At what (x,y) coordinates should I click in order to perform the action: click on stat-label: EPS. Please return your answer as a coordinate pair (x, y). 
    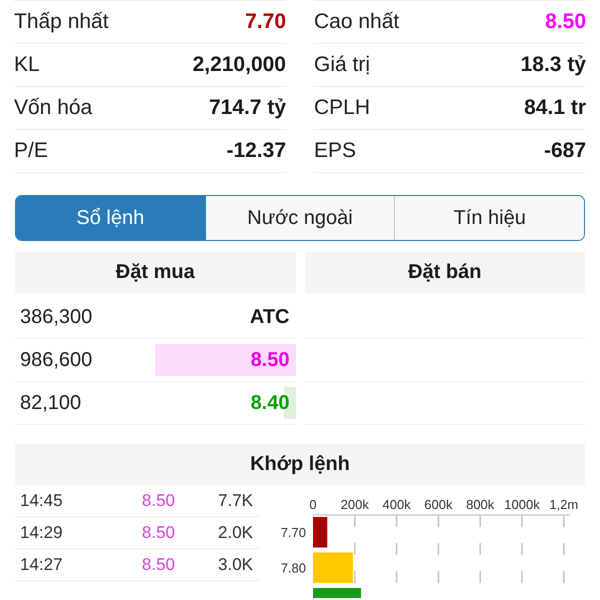
    Looking at the image, I should click on (335, 151).